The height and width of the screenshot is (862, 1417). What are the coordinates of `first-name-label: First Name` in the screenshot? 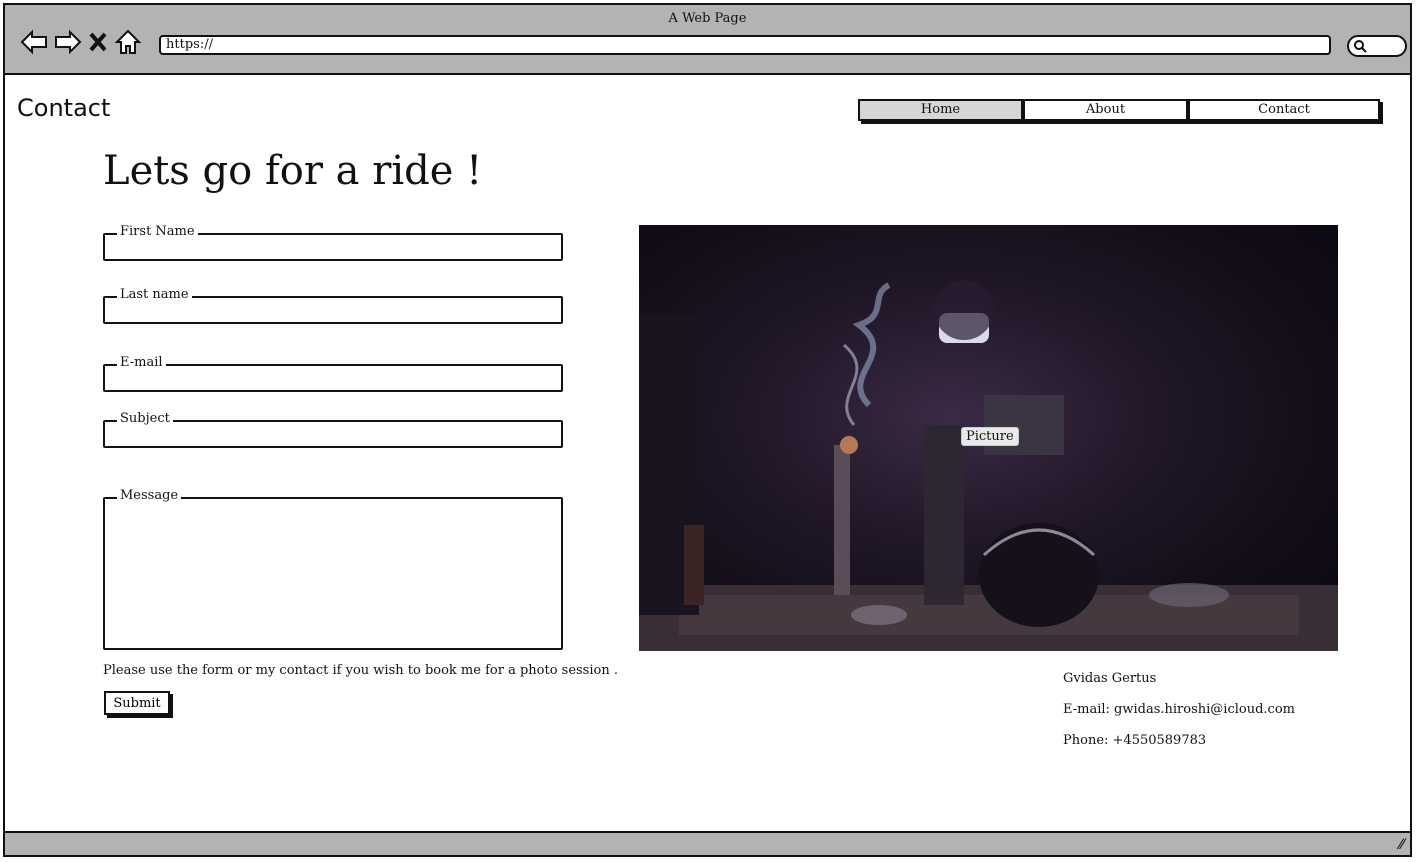 It's located at (157, 232).